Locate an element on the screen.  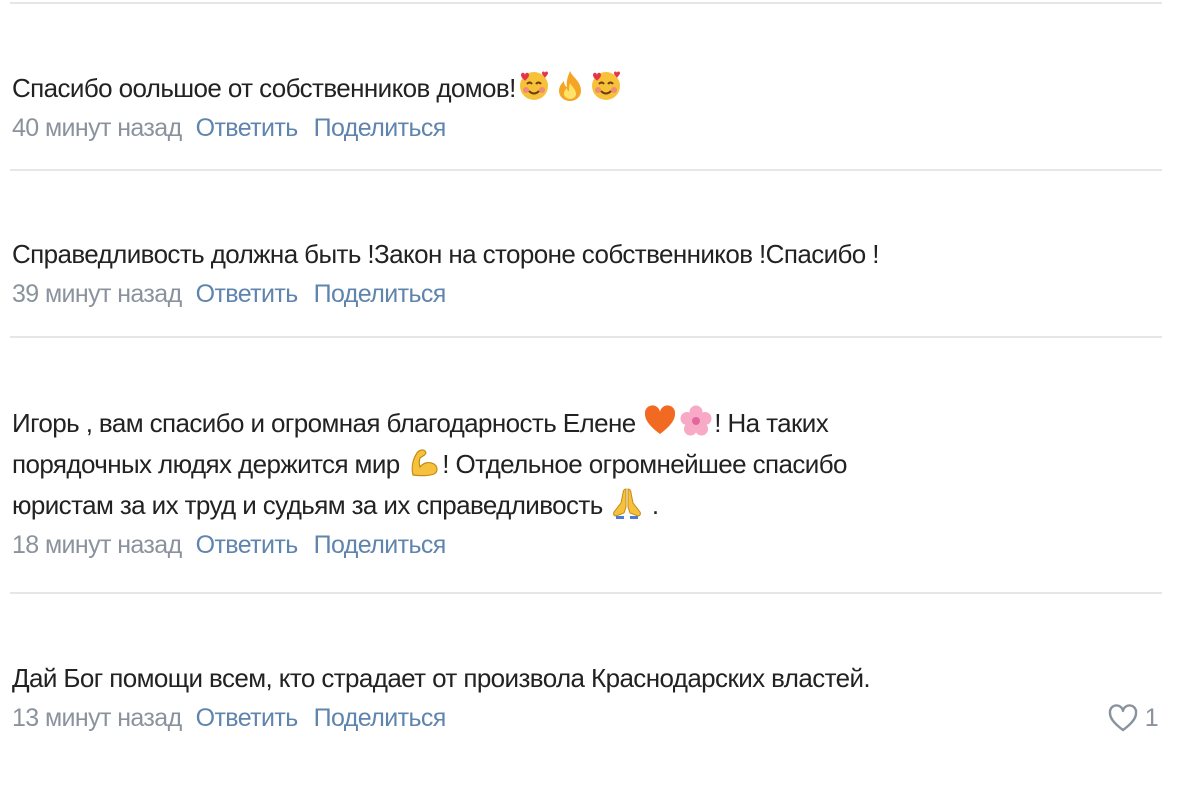
comment-text-part: Спасибо оольшое от собственников домов! is located at coordinates (264, 88).